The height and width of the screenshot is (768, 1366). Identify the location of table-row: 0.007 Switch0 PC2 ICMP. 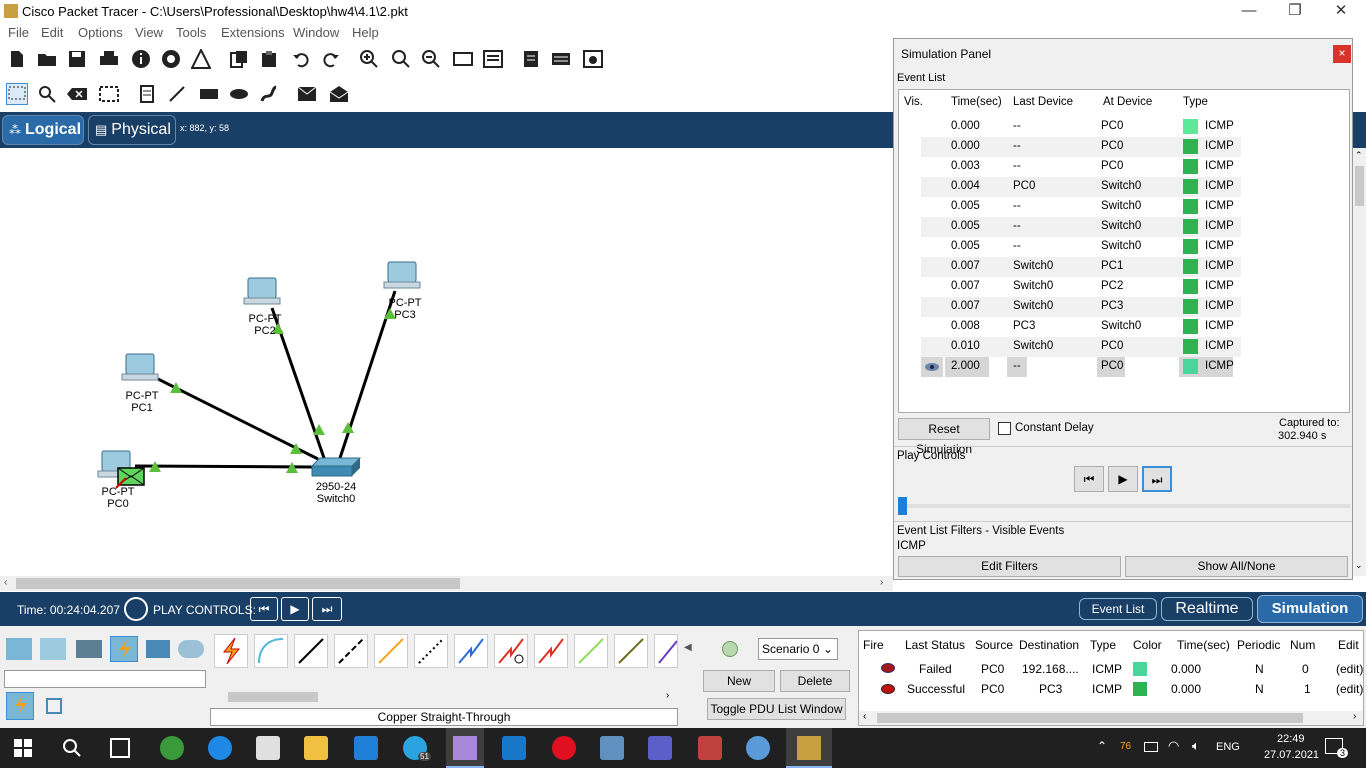
(1081, 287).